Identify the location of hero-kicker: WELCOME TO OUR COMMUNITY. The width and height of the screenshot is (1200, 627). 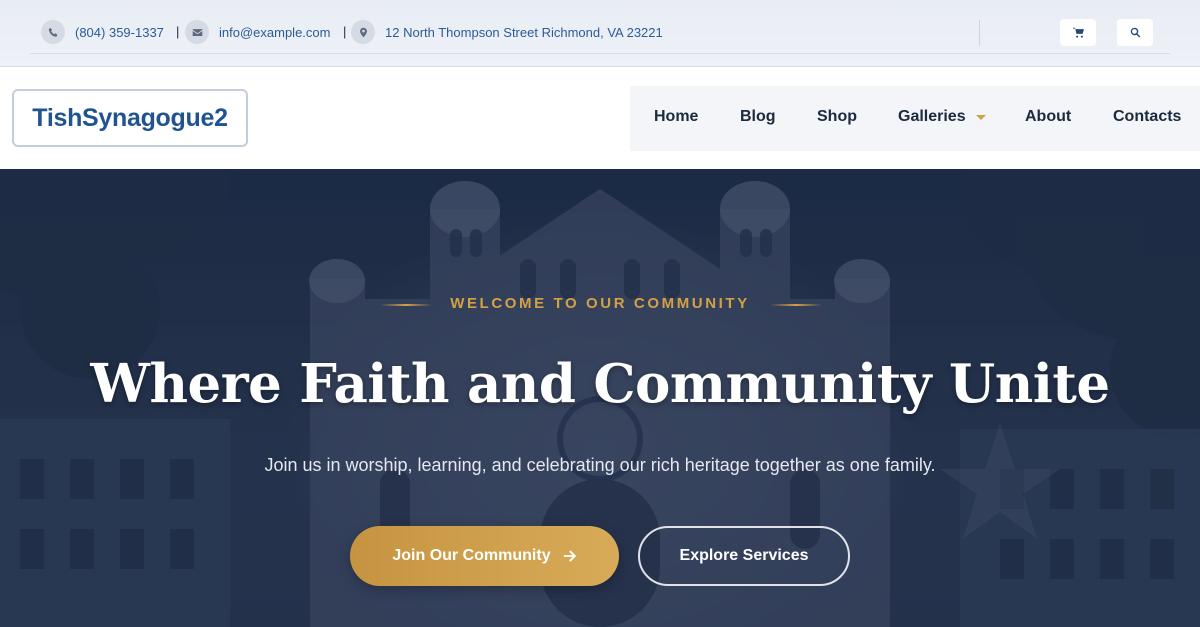
(600, 303).